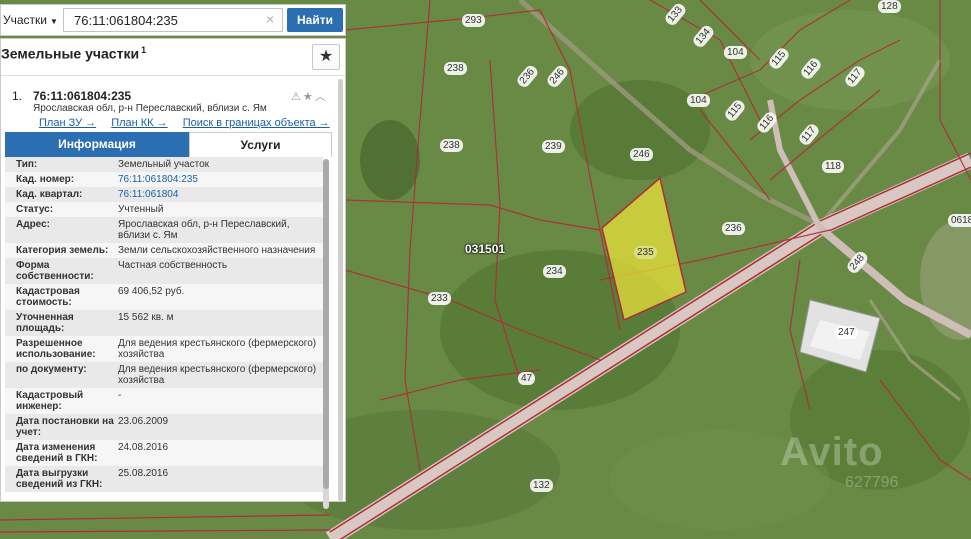  I want to click on plot-label: 0618, so click(959, 220).